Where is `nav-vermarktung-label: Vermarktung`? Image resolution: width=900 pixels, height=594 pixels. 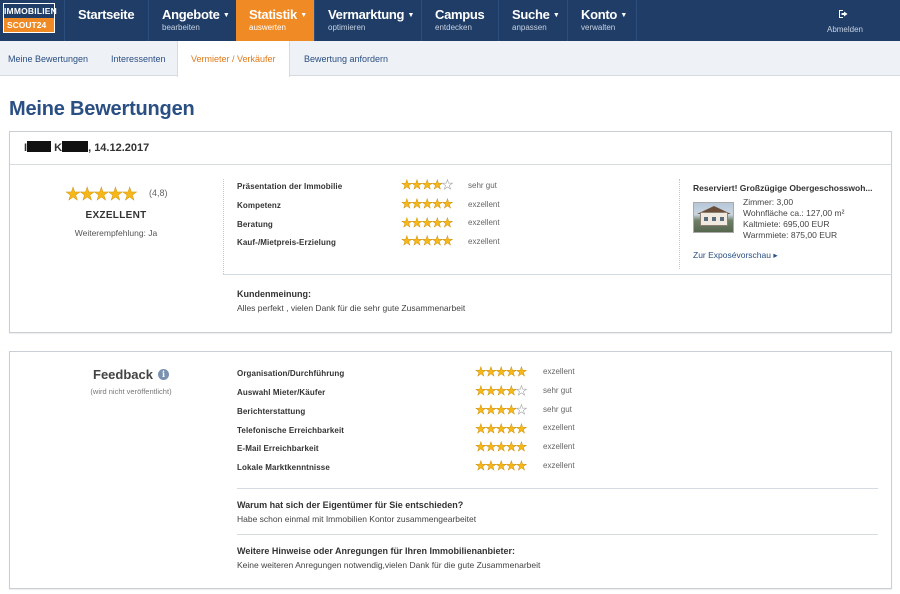 nav-vermarktung-label: Vermarktung is located at coordinates (366, 14).